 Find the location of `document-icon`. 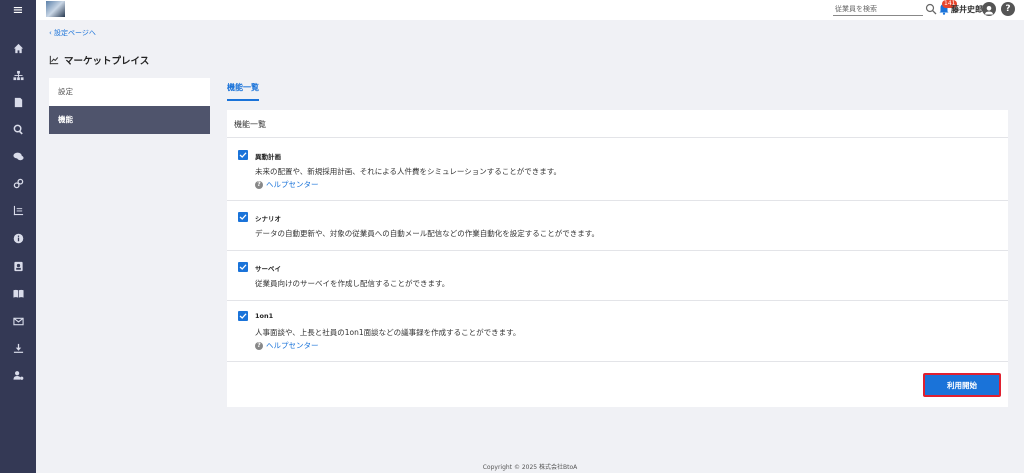

document-icon is located at coordinates (18, 102).